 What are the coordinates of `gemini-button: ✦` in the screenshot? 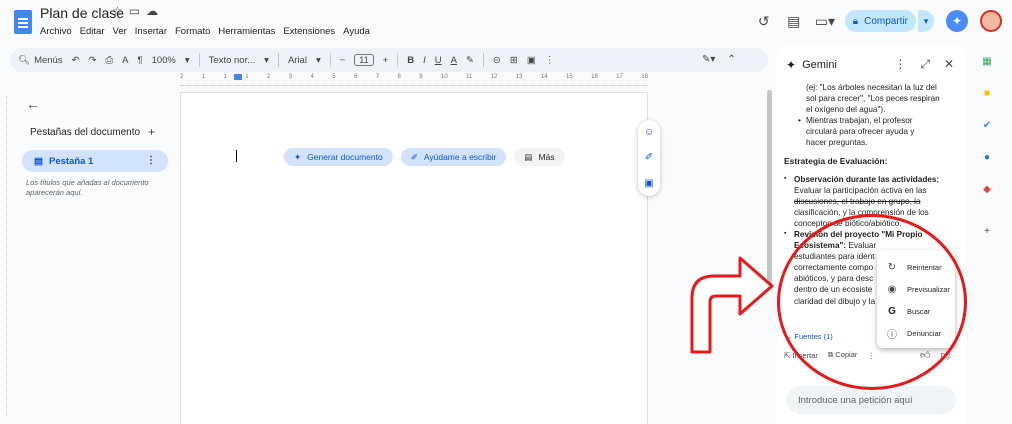 It's located at (957, 21).